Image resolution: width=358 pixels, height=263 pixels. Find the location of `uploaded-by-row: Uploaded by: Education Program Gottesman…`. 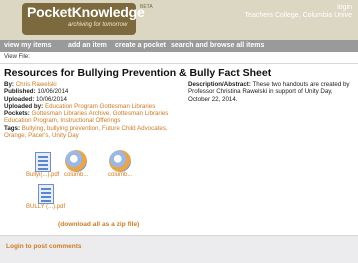

uploaded-by-row: Uploaded by: Education Program Gottesman… is located at coordinates (96, 106).